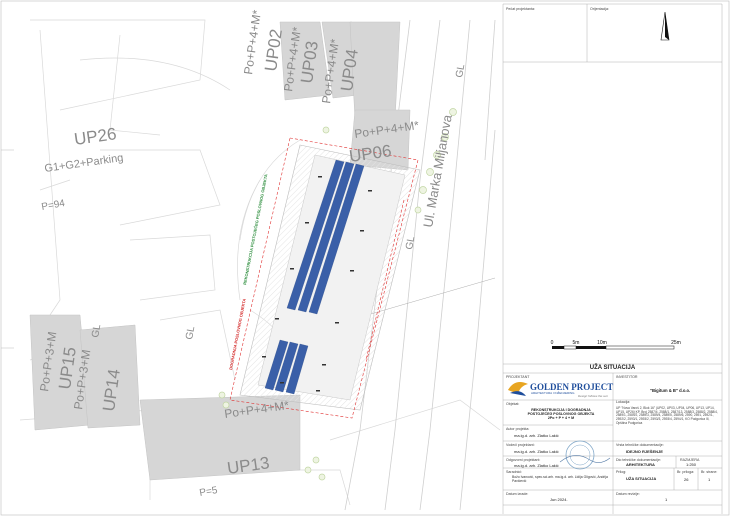 This screenshot has width=730, height=516. What do you see at coordinates (523, 460) in the screenshot?
I see `odgovorni-label: Odgovorni projektant:` at bounding box center [523, 460].